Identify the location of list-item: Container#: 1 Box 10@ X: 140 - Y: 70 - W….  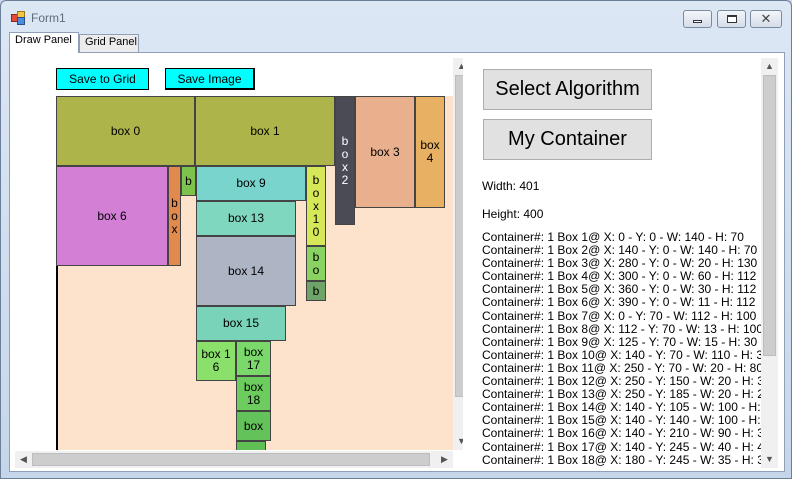
(626, 354).